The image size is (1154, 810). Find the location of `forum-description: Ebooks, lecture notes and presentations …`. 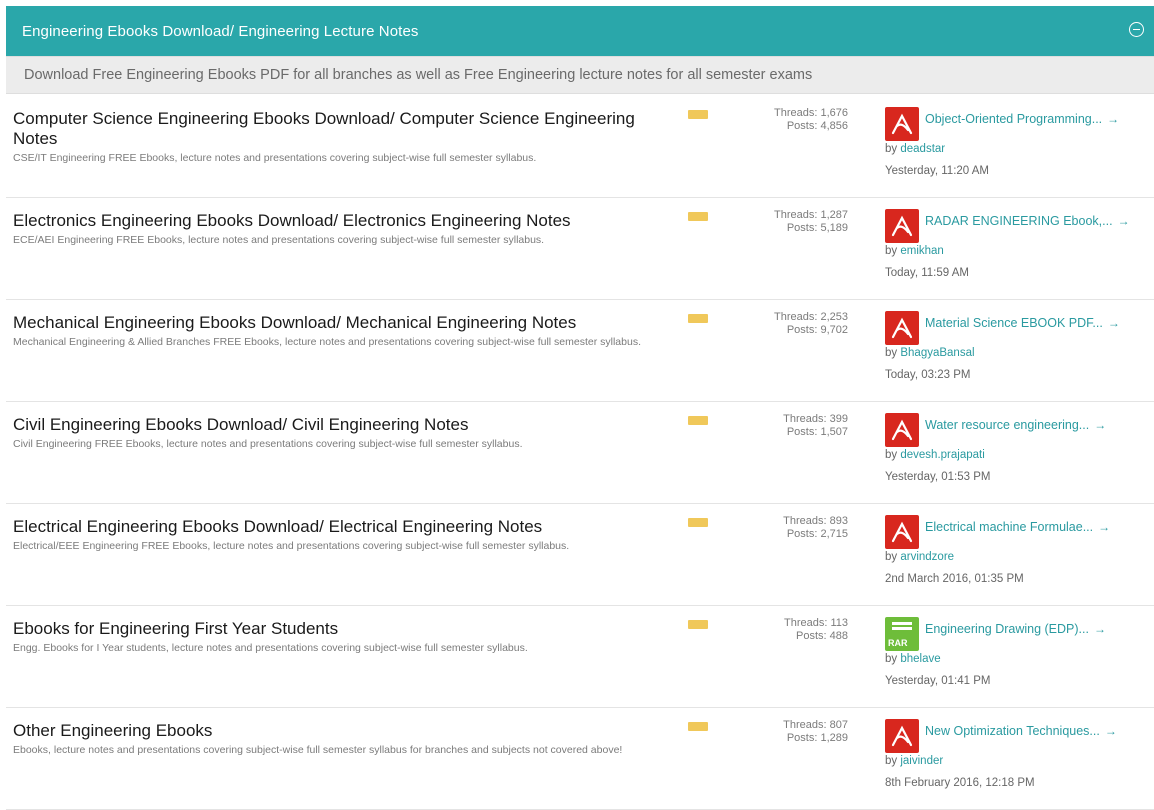

forum-description: Ebooks, lecture notes and presentations … is located at coordinates (318, 750).